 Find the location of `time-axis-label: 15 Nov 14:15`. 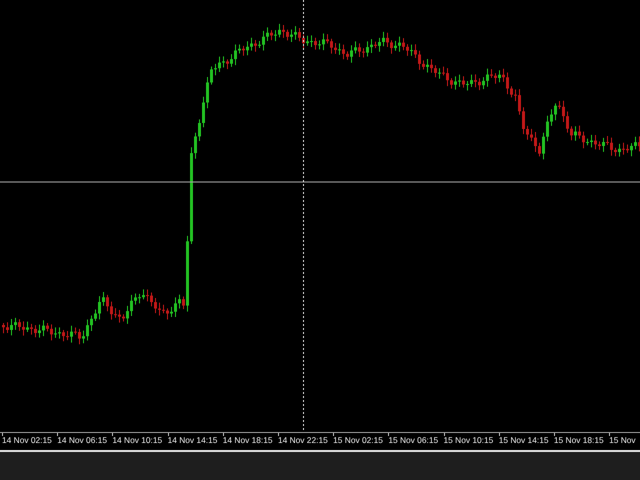

time-axis-label: 15 Nov 14:15 is located at coordinates (526, 441).